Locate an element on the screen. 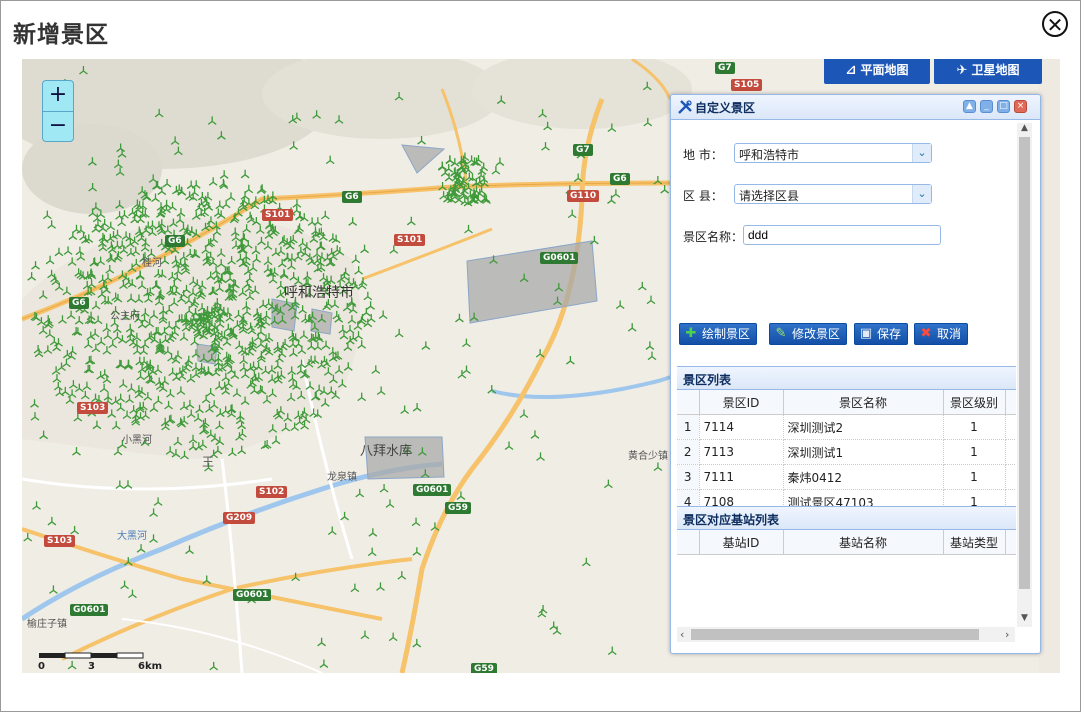  row-number: 3 is located at coordinates (688, 477).